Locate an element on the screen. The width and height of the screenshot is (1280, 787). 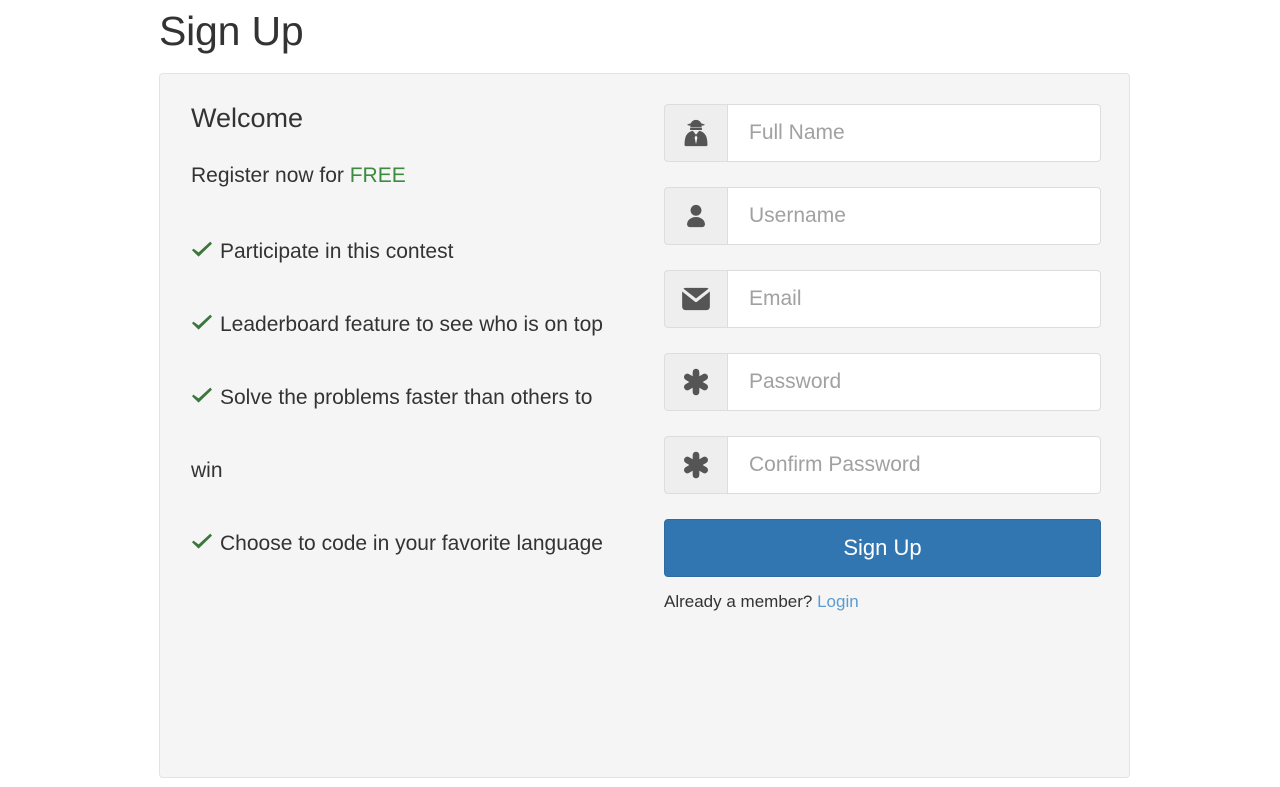
benefit-item: Participate in this contest is located at coordinates (401, 251).